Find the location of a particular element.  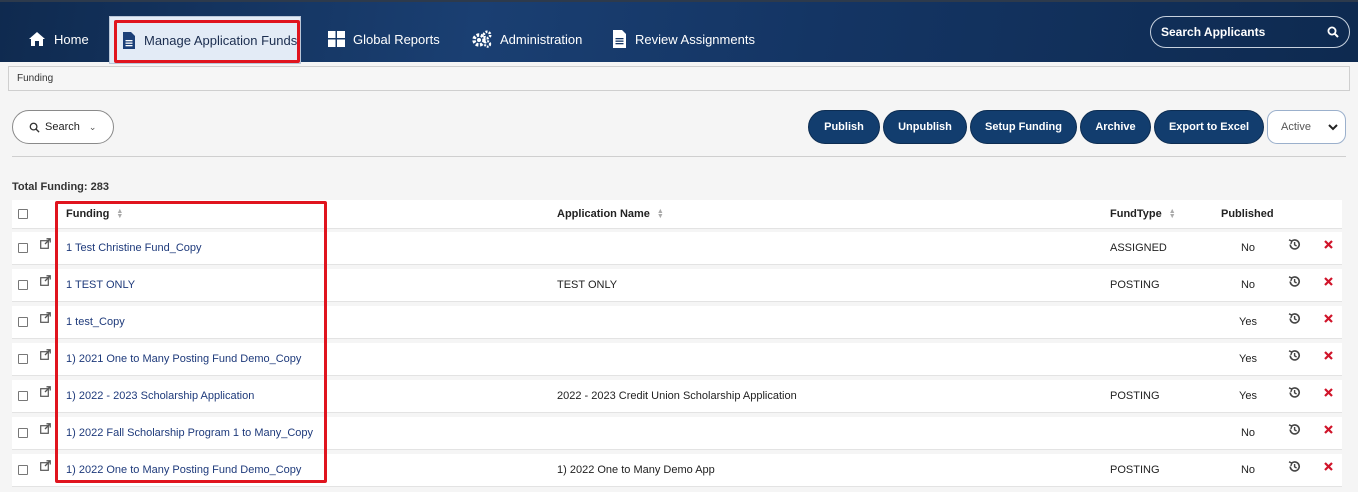

search-applicants-placeholder: Search Applicants is located at coordinates (1213, 32).